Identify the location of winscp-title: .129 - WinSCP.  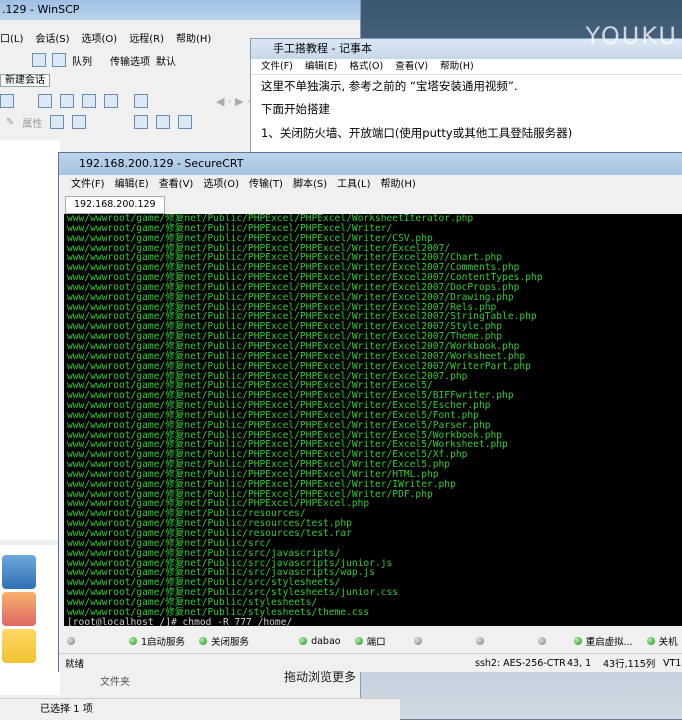
(180, 10).